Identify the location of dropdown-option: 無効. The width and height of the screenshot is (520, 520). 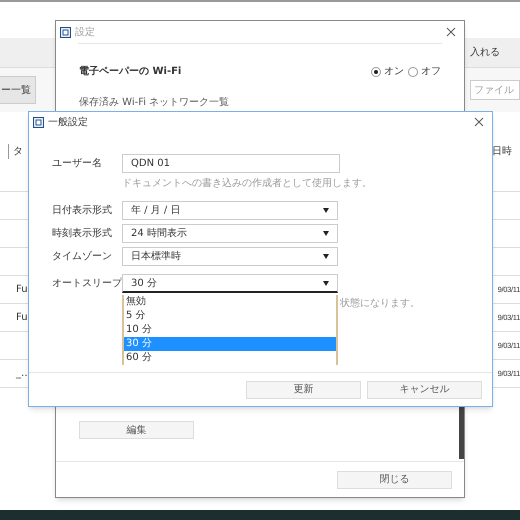
(230, 302).